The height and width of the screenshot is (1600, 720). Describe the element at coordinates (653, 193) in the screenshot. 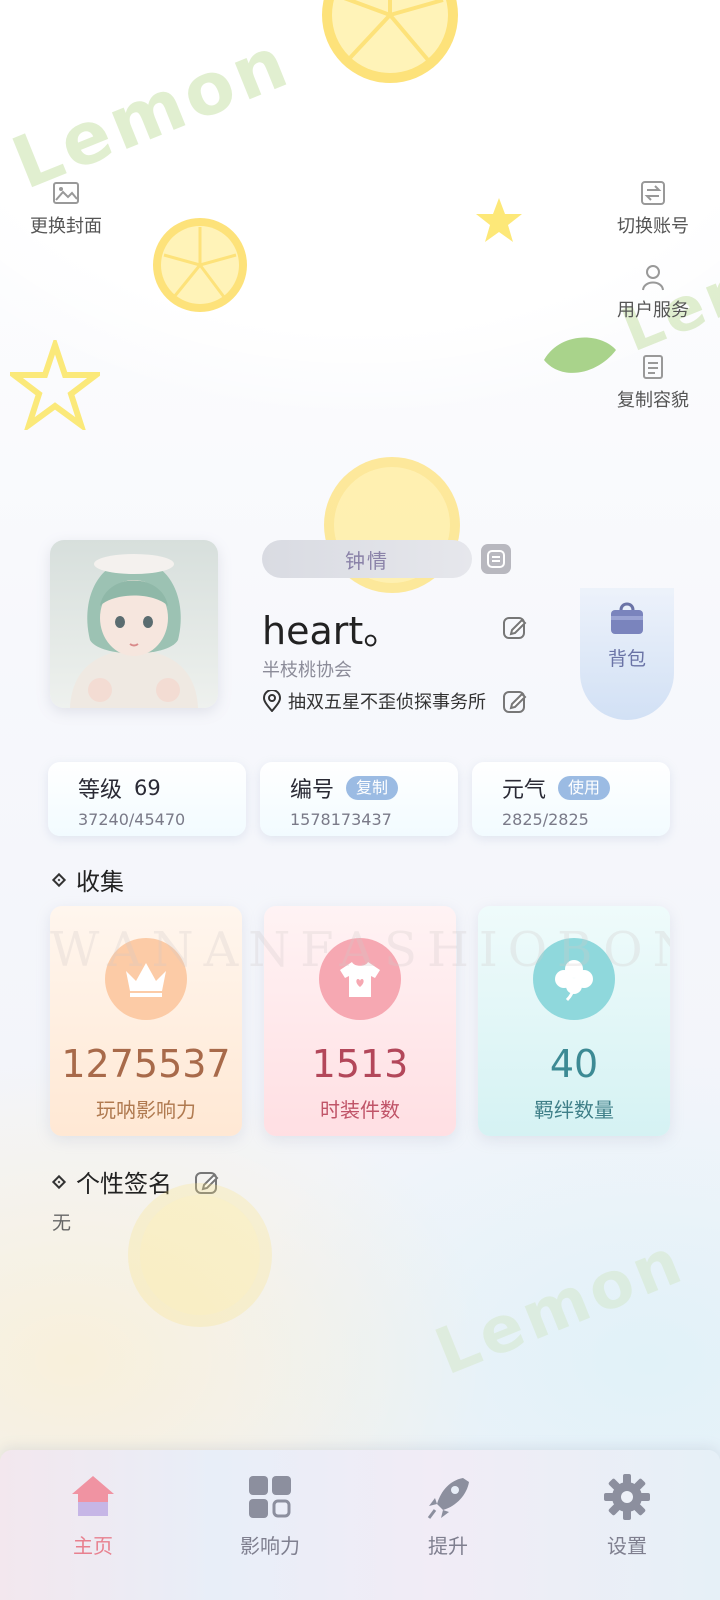

I see `switch-icon` at that location.